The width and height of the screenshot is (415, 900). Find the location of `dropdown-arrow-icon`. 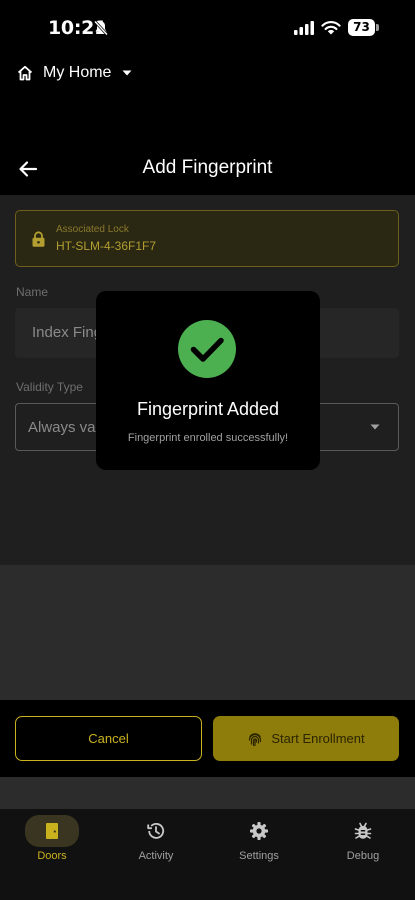

dropdown-arrow-icon is located at coordinates (375, 427).